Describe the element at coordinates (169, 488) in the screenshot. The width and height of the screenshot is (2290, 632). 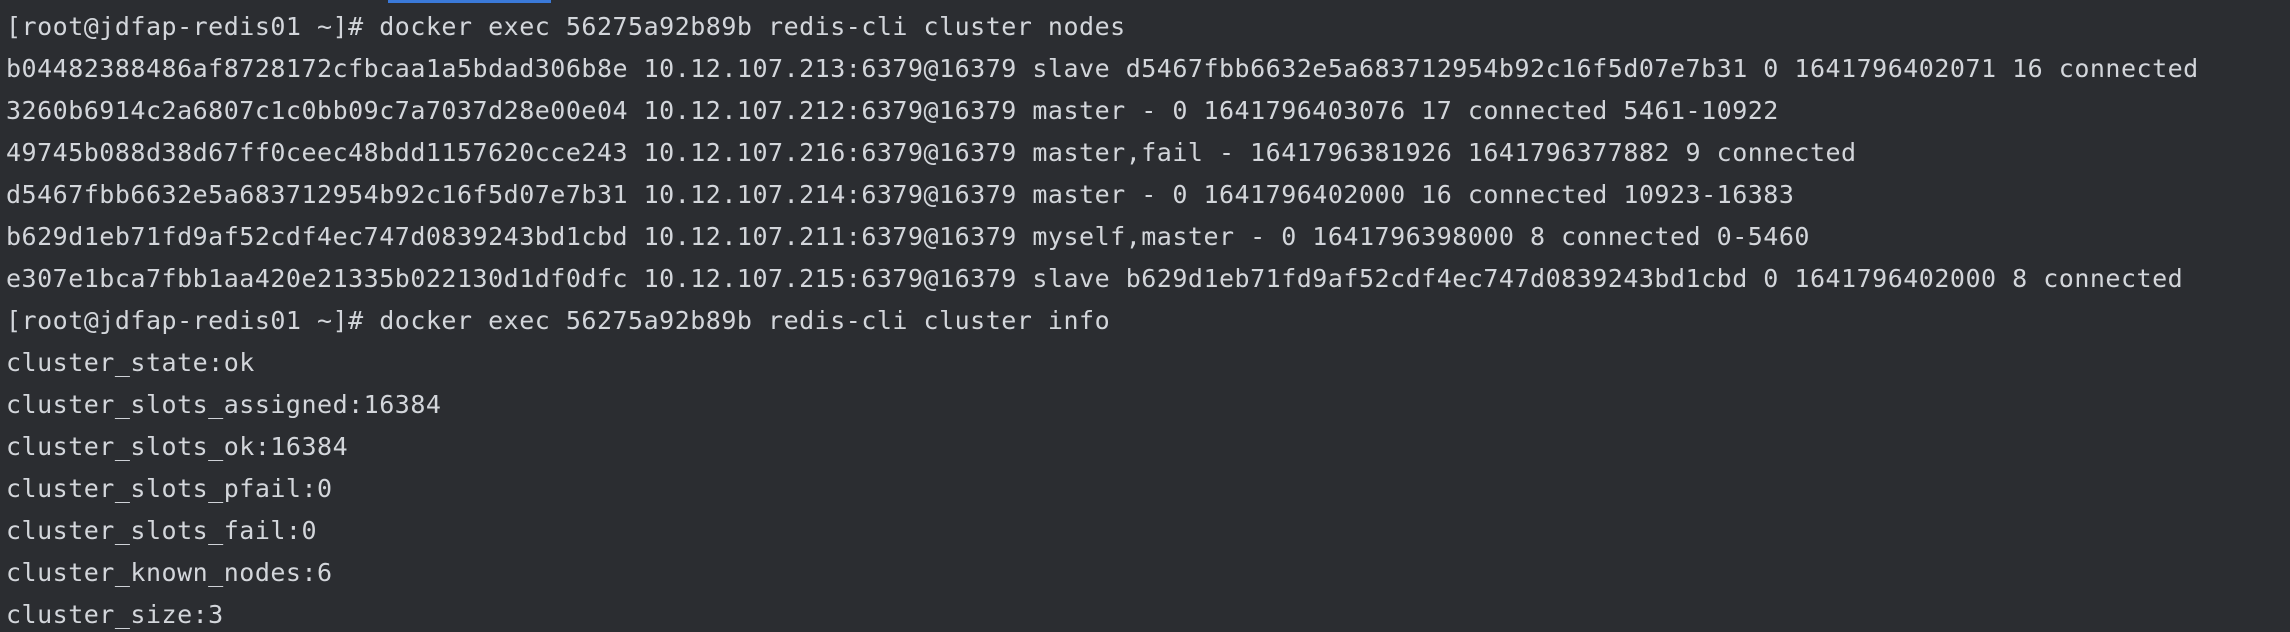
I see `output-line-slots-pfail: cluster_slots_pfail:0` at that location.